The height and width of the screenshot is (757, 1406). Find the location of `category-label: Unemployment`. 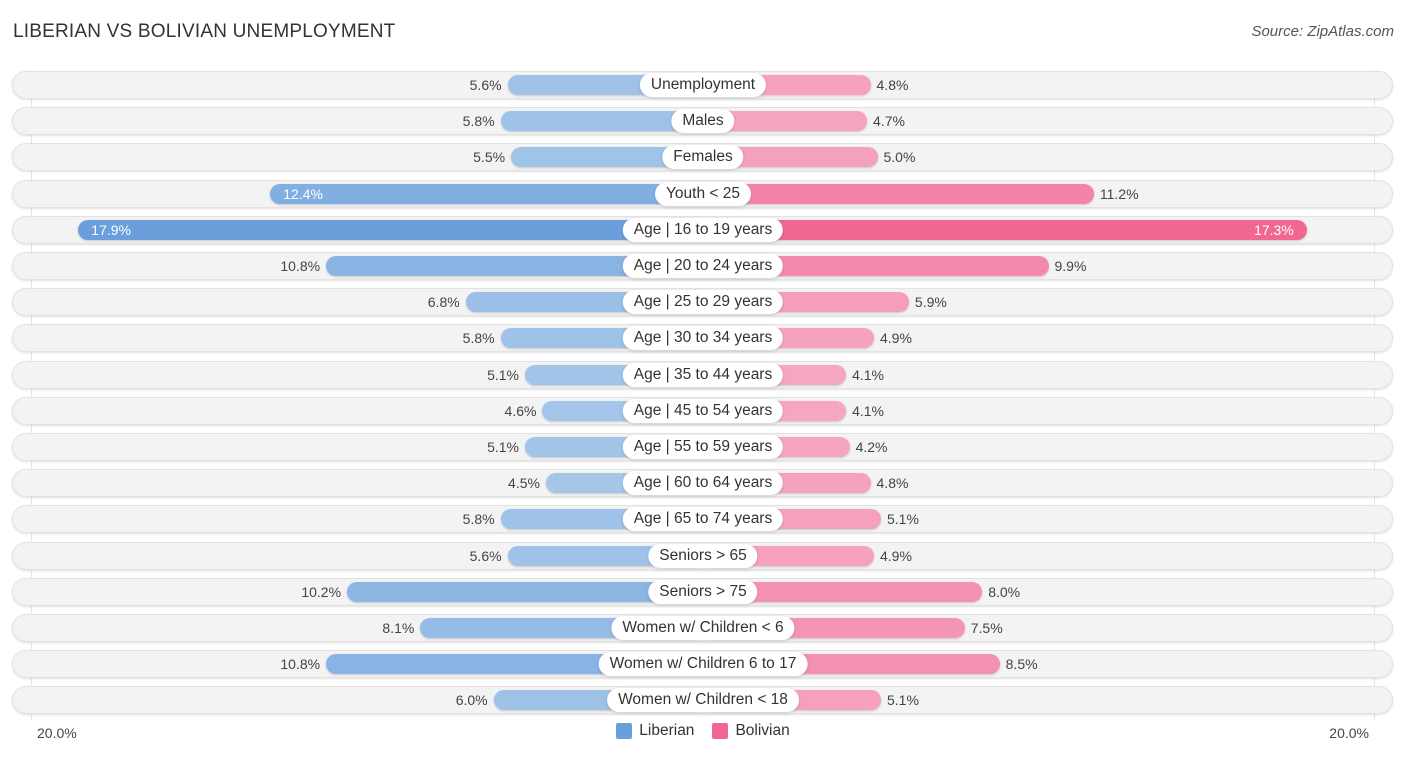

category-label: Unemployment is located at coordinates (703, 85).